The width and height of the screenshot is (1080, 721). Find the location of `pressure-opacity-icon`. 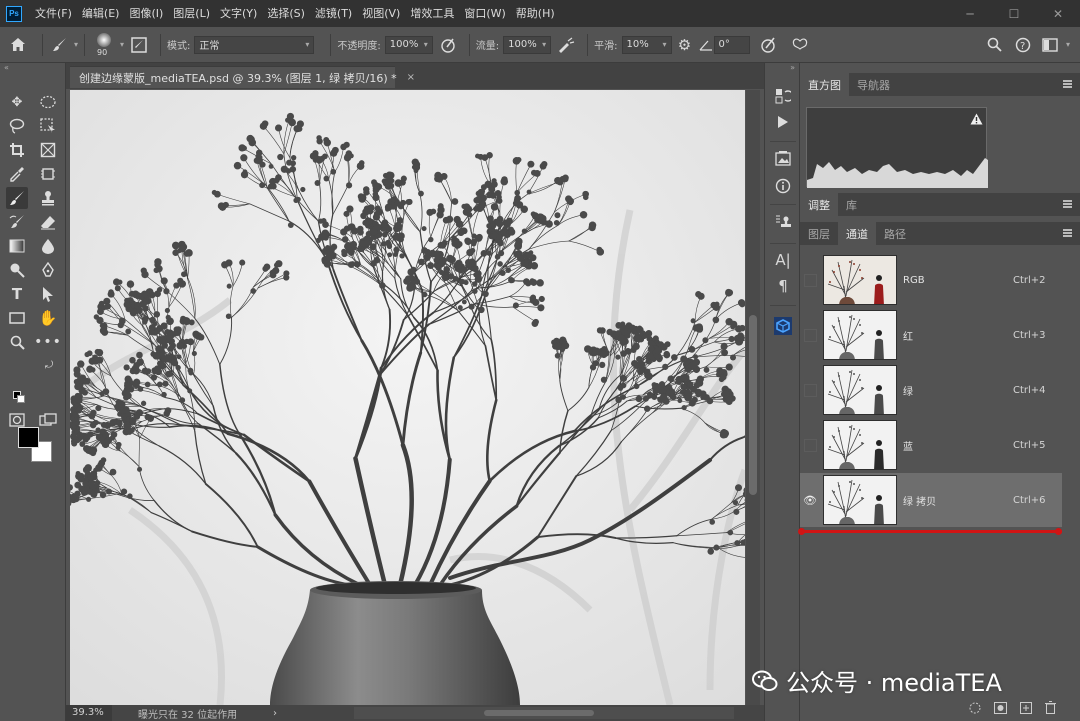

pressure-opacity-icon is located at coordinates (448, 45).